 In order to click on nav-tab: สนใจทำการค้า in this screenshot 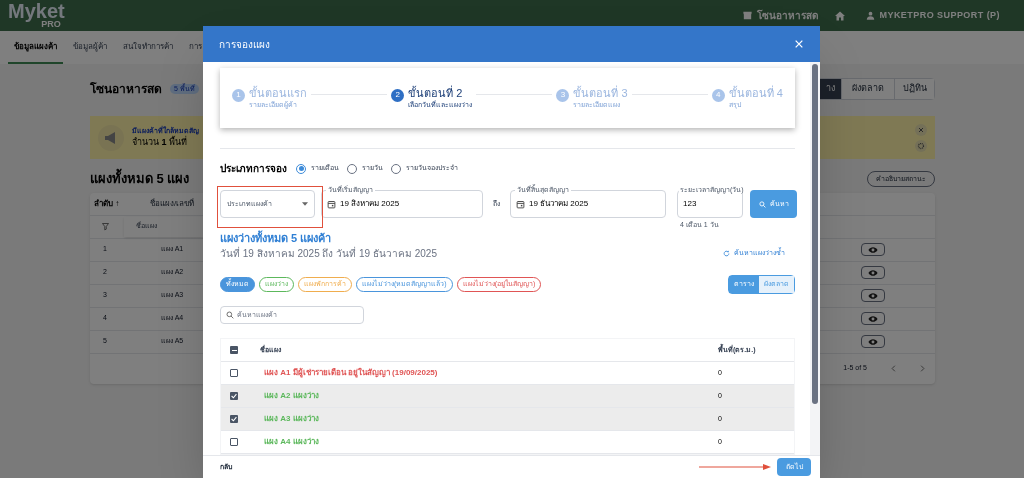, I will do `click(148, 47)`.